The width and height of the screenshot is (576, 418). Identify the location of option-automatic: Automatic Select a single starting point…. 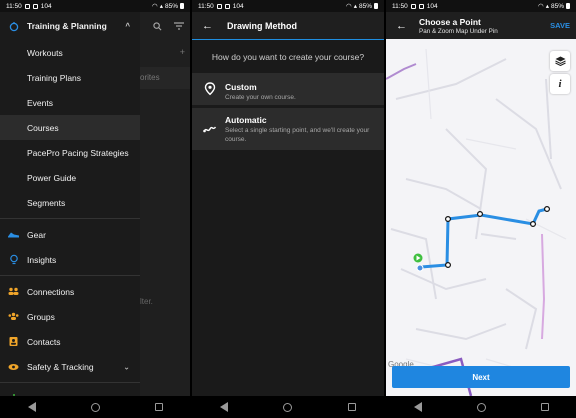
(288, 129).